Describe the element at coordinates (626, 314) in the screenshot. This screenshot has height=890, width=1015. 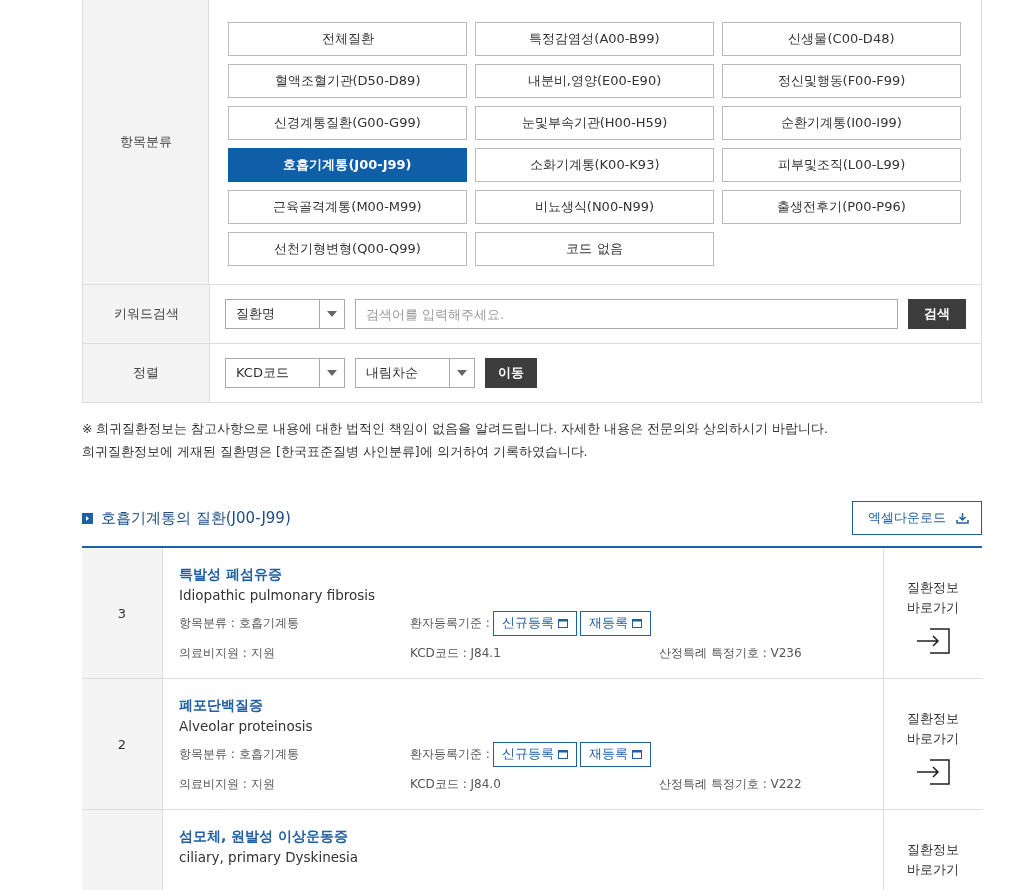
I see `search-field: 검색어를 입력해주세요.` at that location.